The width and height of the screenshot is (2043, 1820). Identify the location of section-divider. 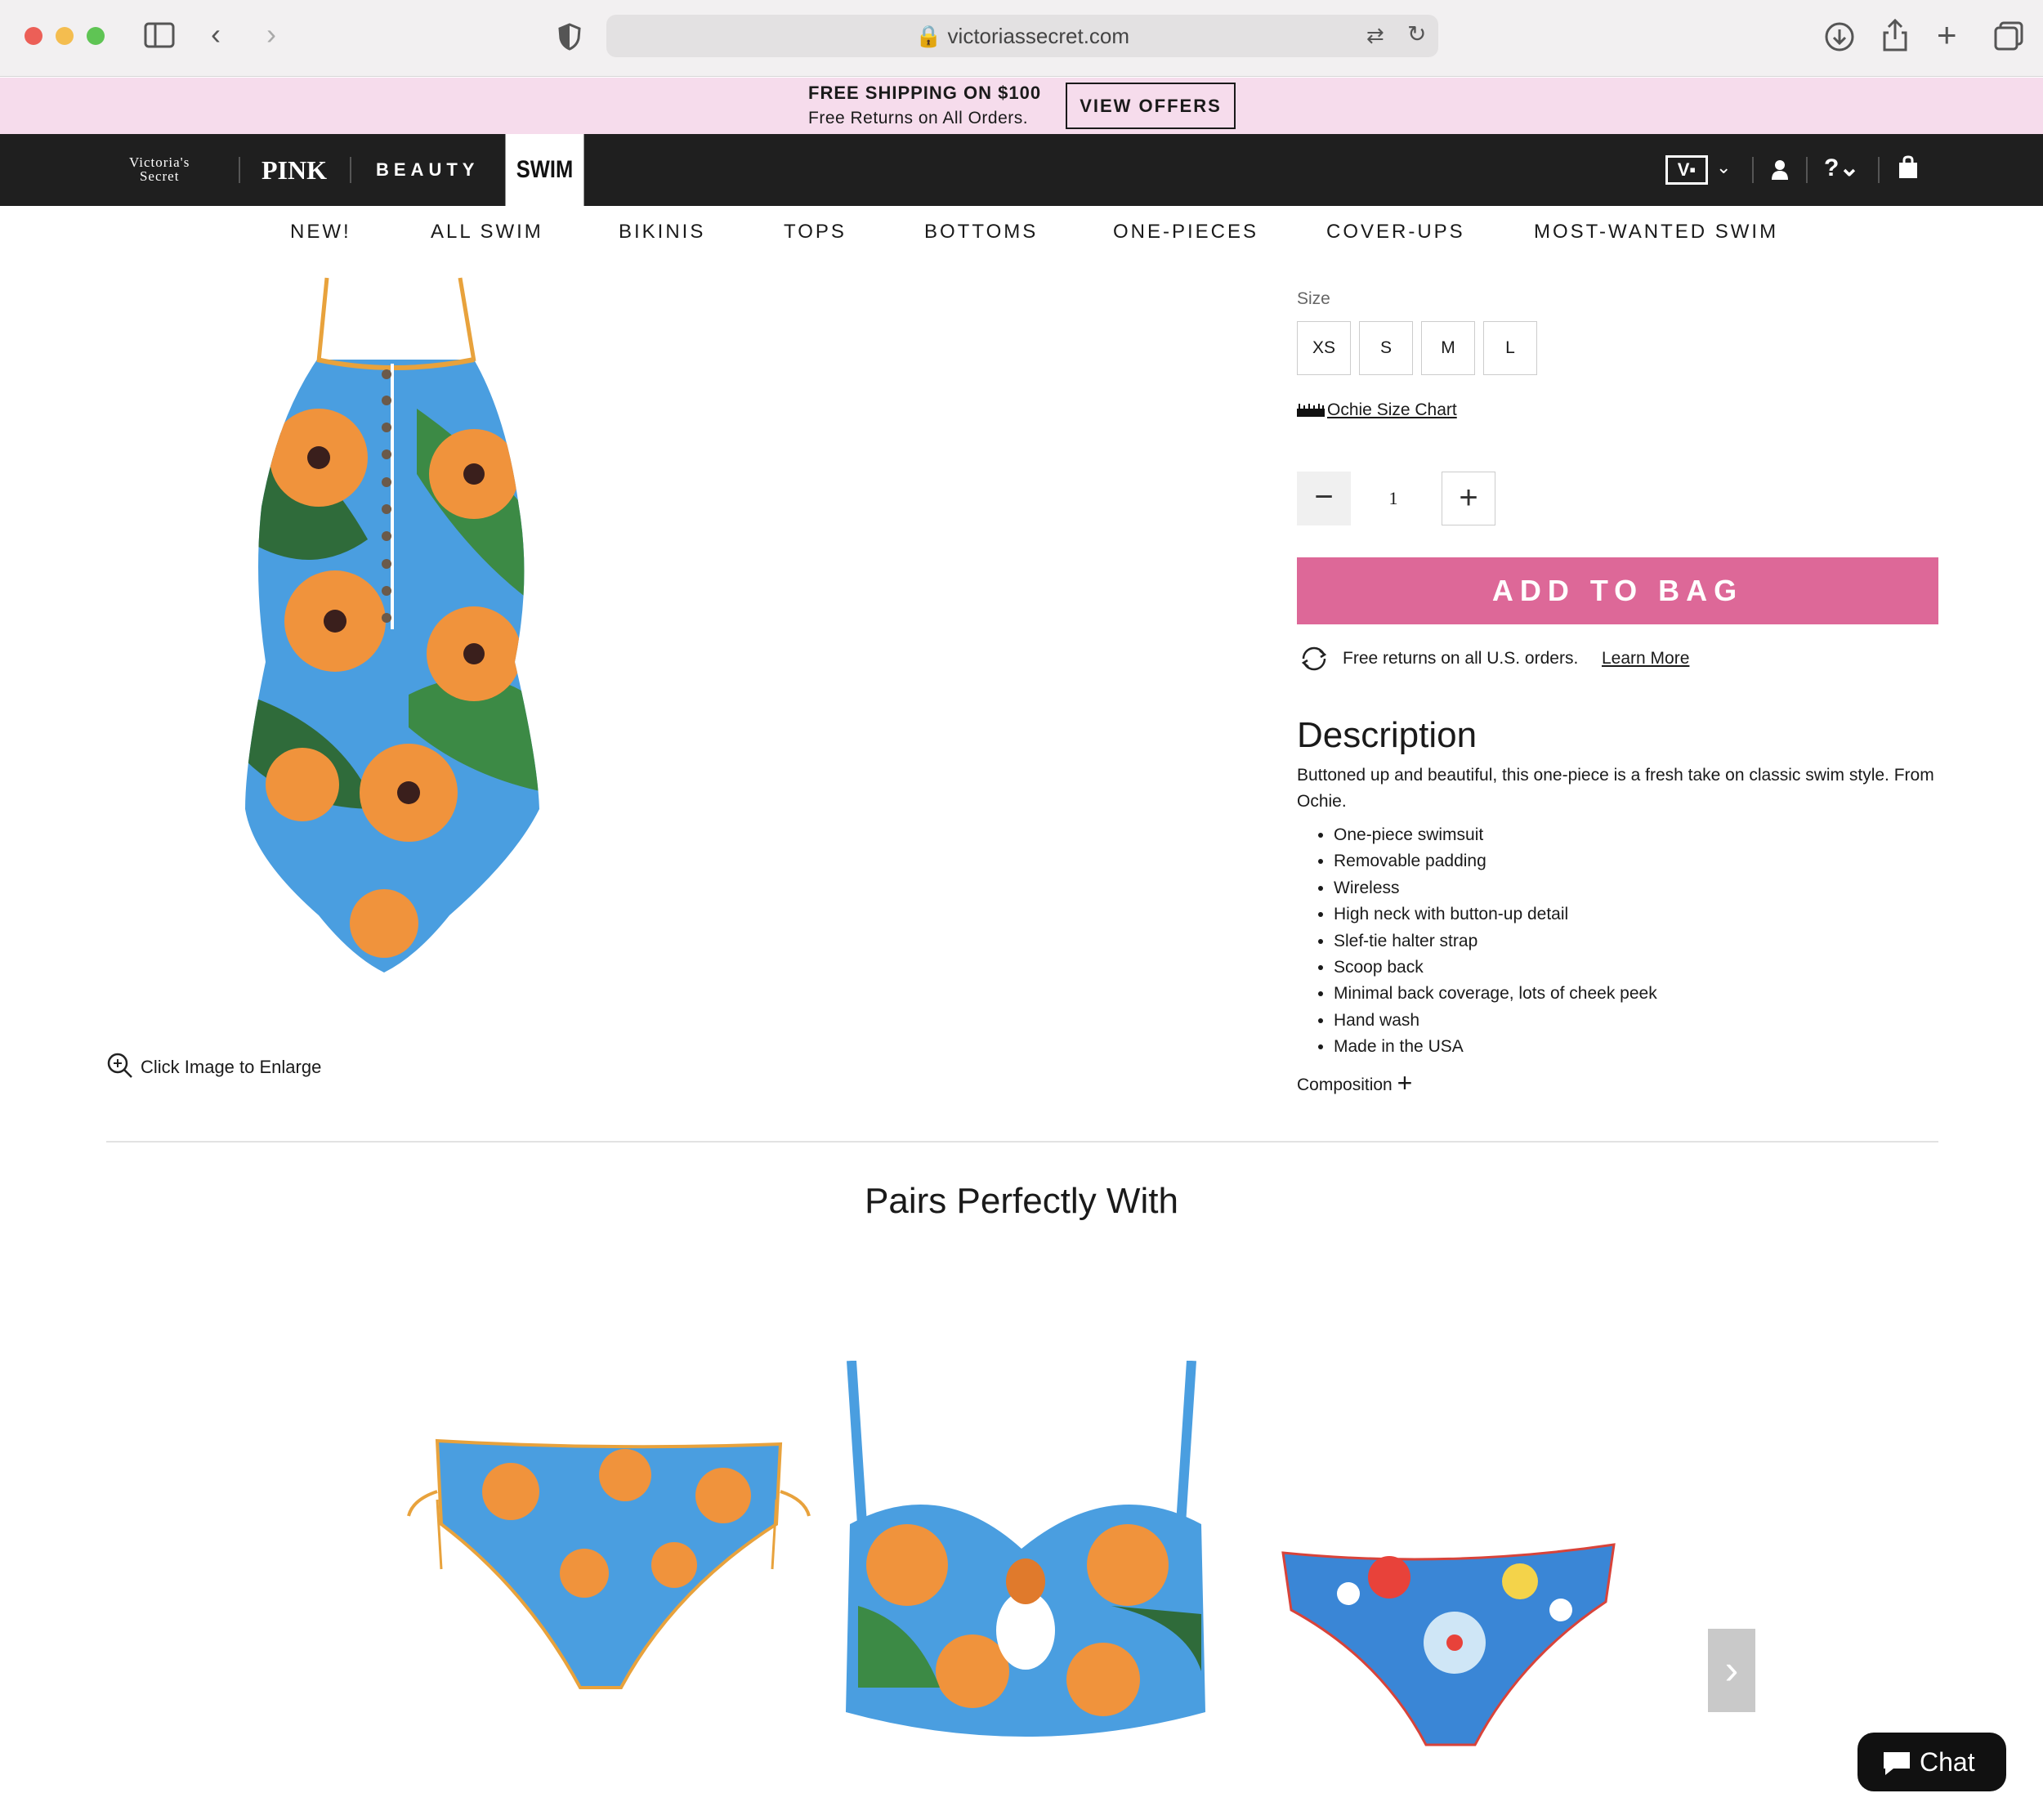
(1022, 1142).